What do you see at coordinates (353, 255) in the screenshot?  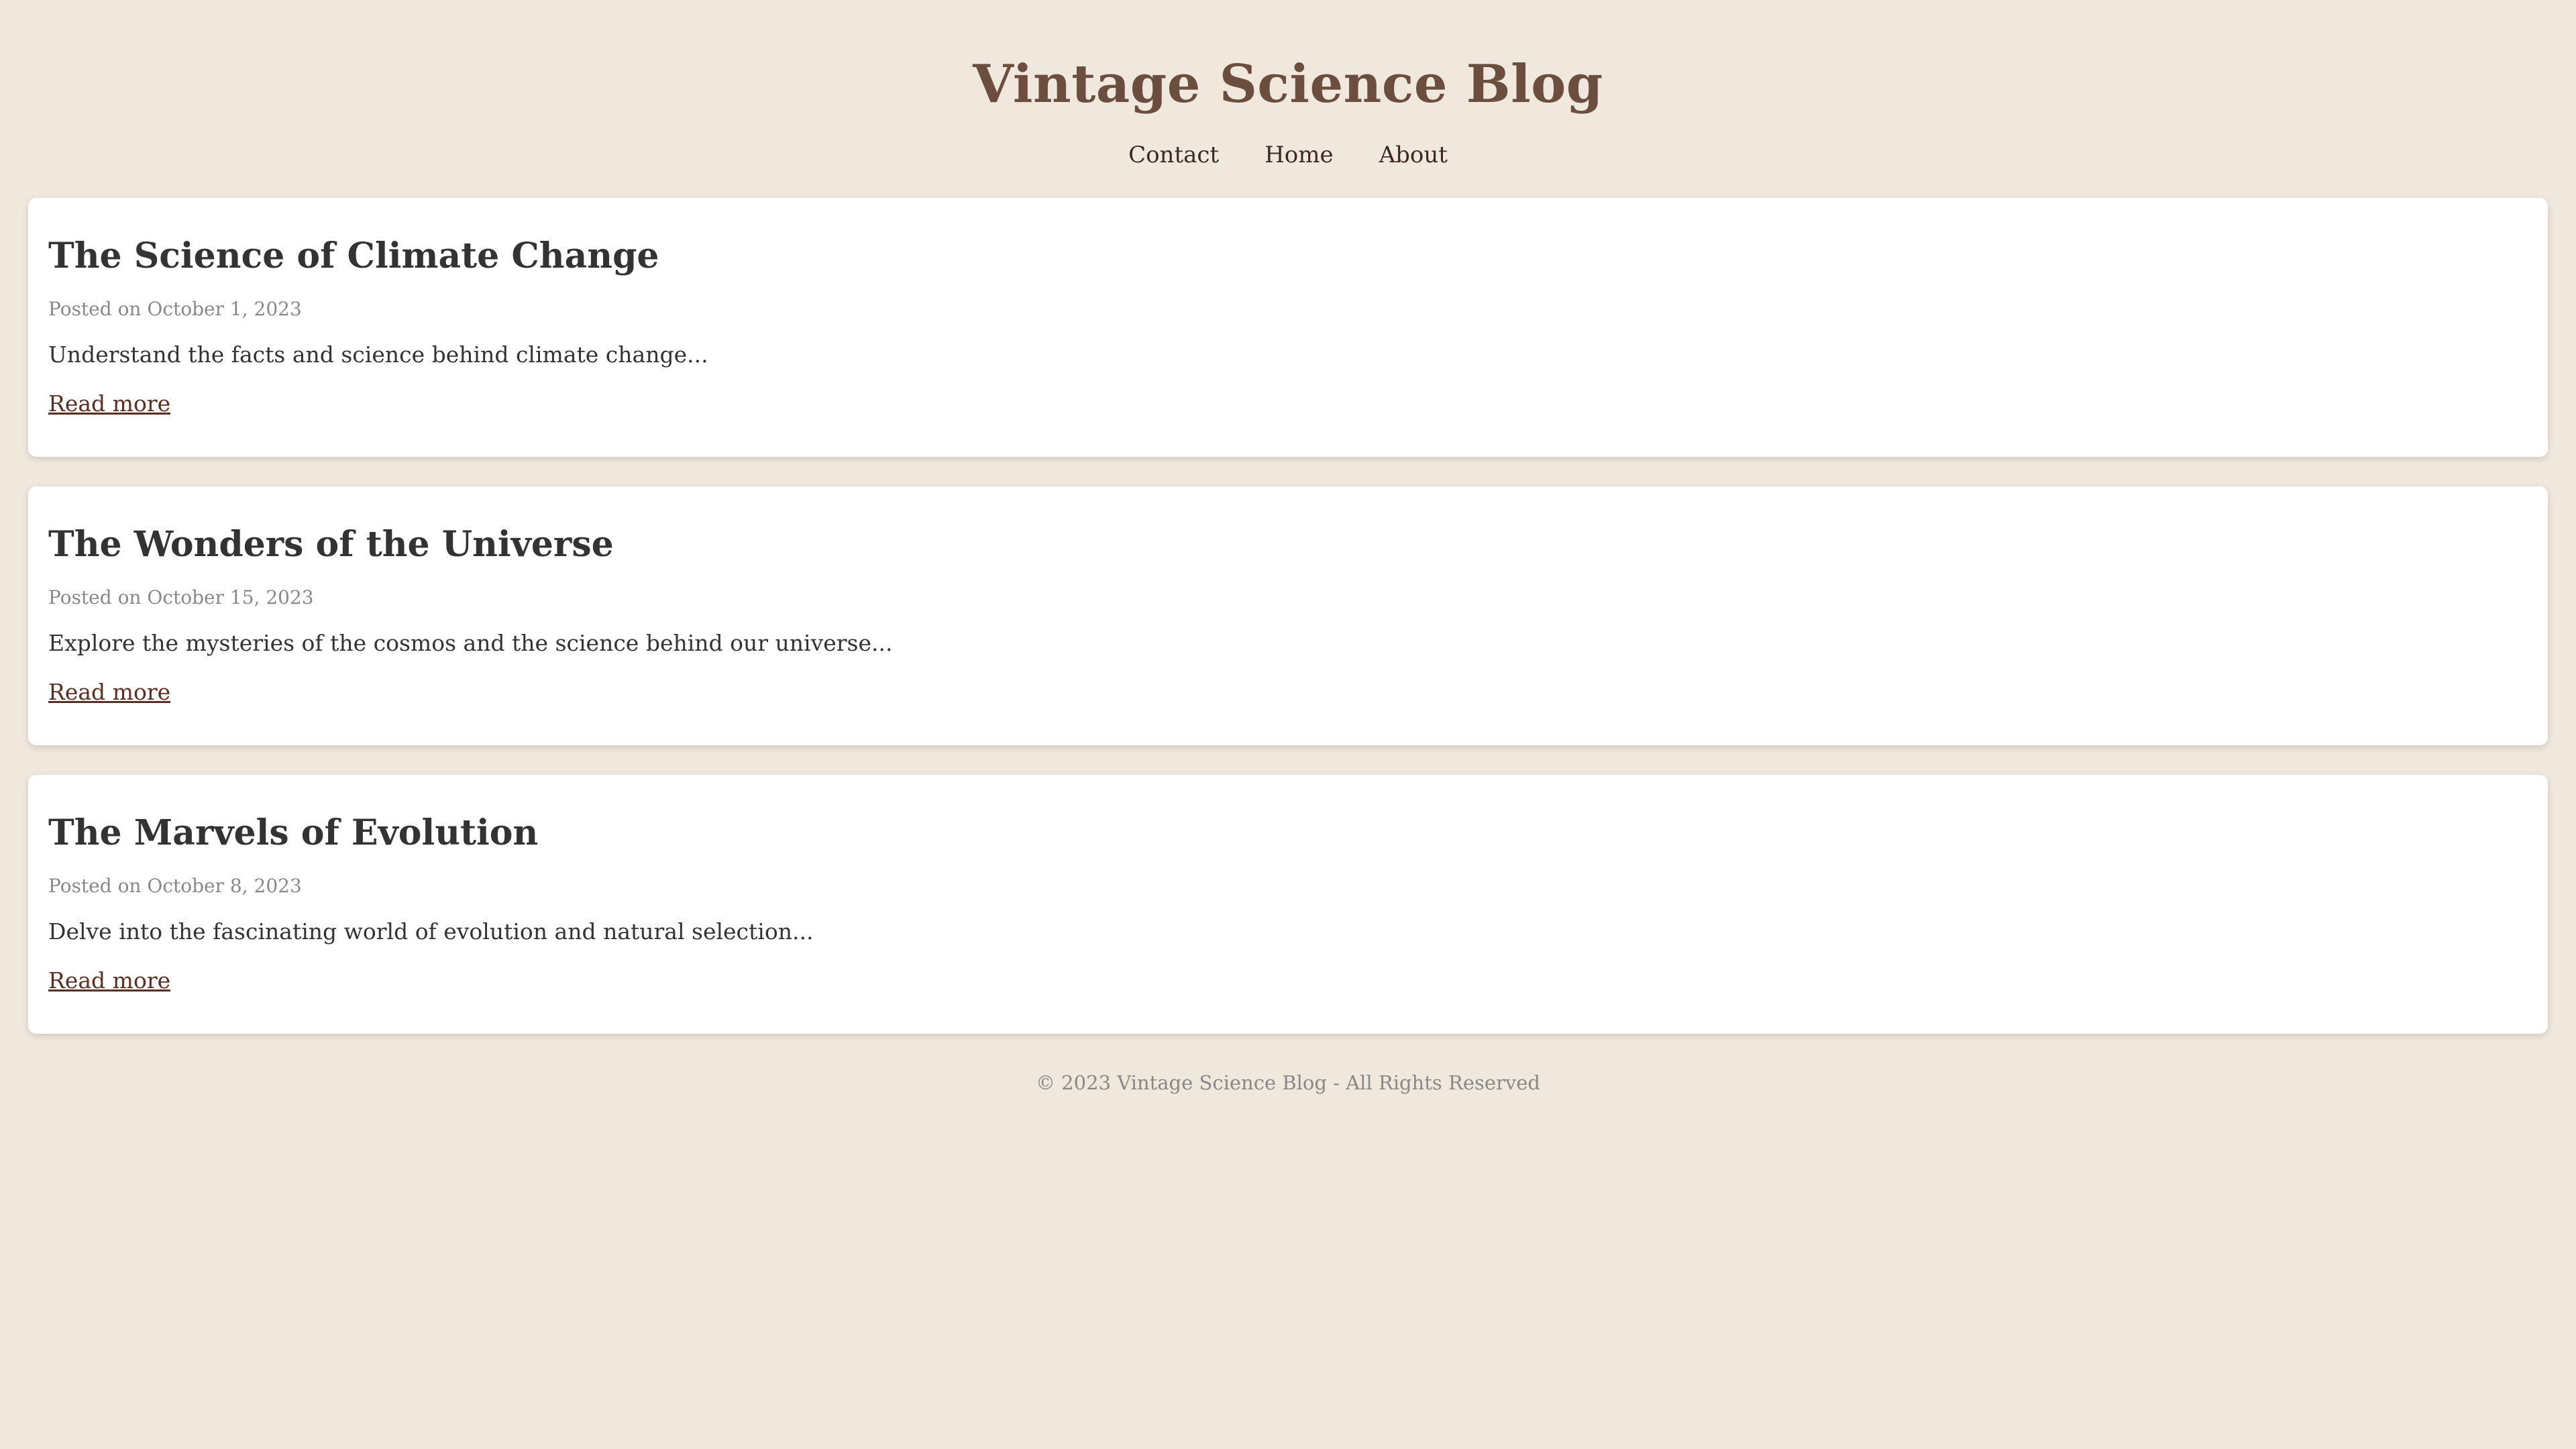 I see `post-title: The Science of Climate Change` at bounding box center [353, 255].